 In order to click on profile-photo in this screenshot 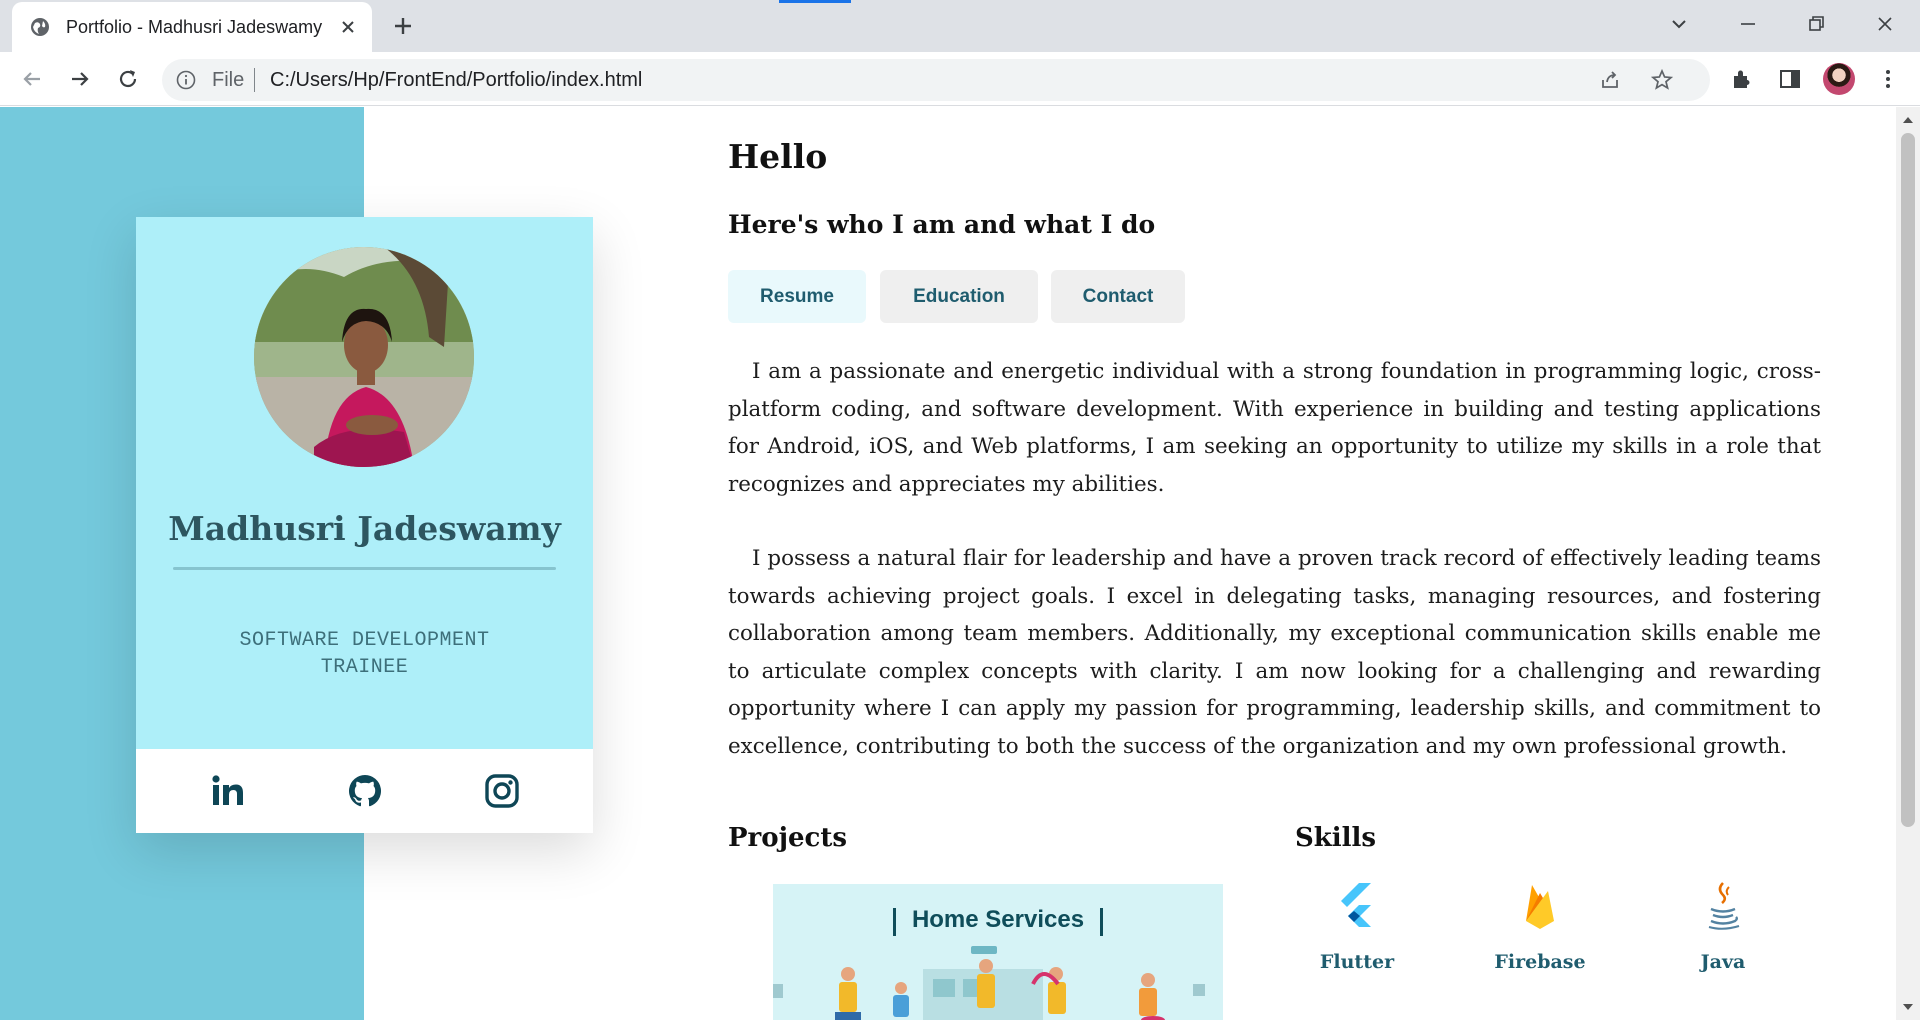, I will do `click(364, 357)`.